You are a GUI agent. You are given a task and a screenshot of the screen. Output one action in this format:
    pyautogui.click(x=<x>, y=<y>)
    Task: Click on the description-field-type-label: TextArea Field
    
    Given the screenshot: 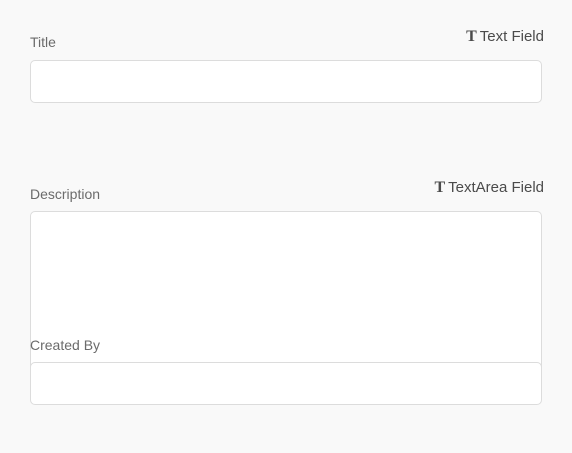 What is the action you would take?
    pyautogui.click(x=496, y=187)
    